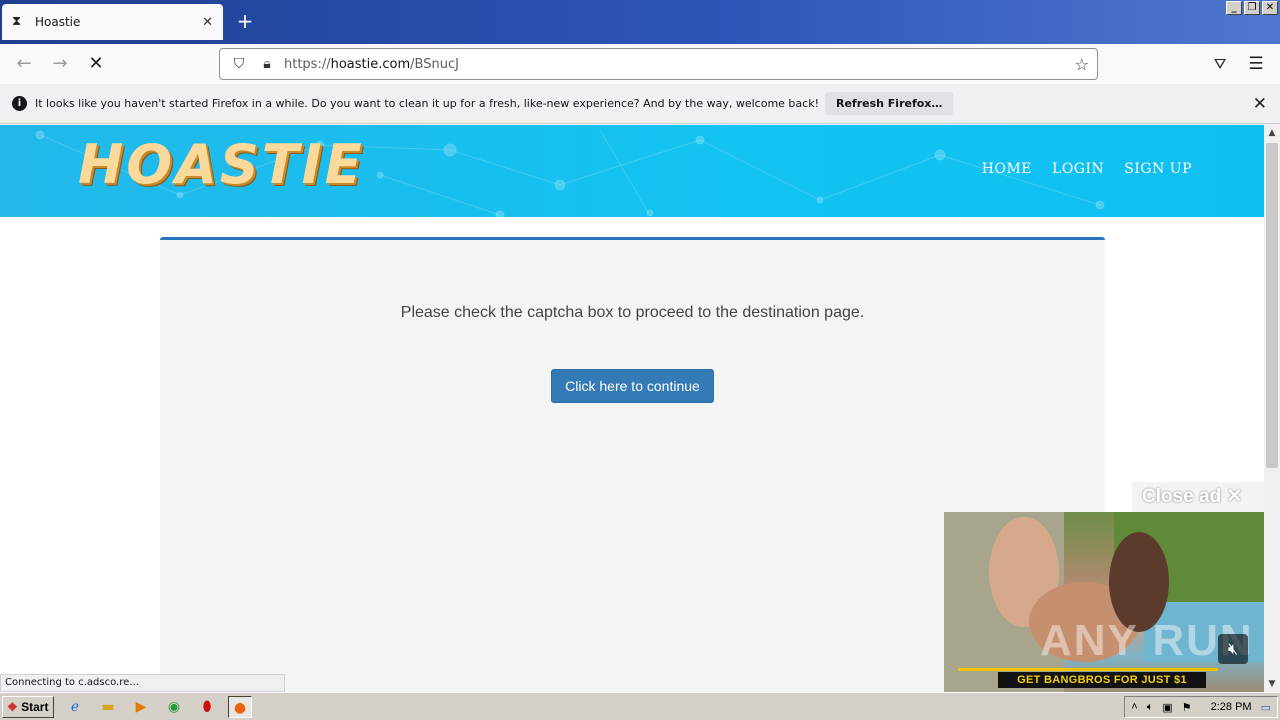 This screenshot has width=1280, height=720. I want to click on page-scrollbar: ▲ ▼, so click(1272, 408).